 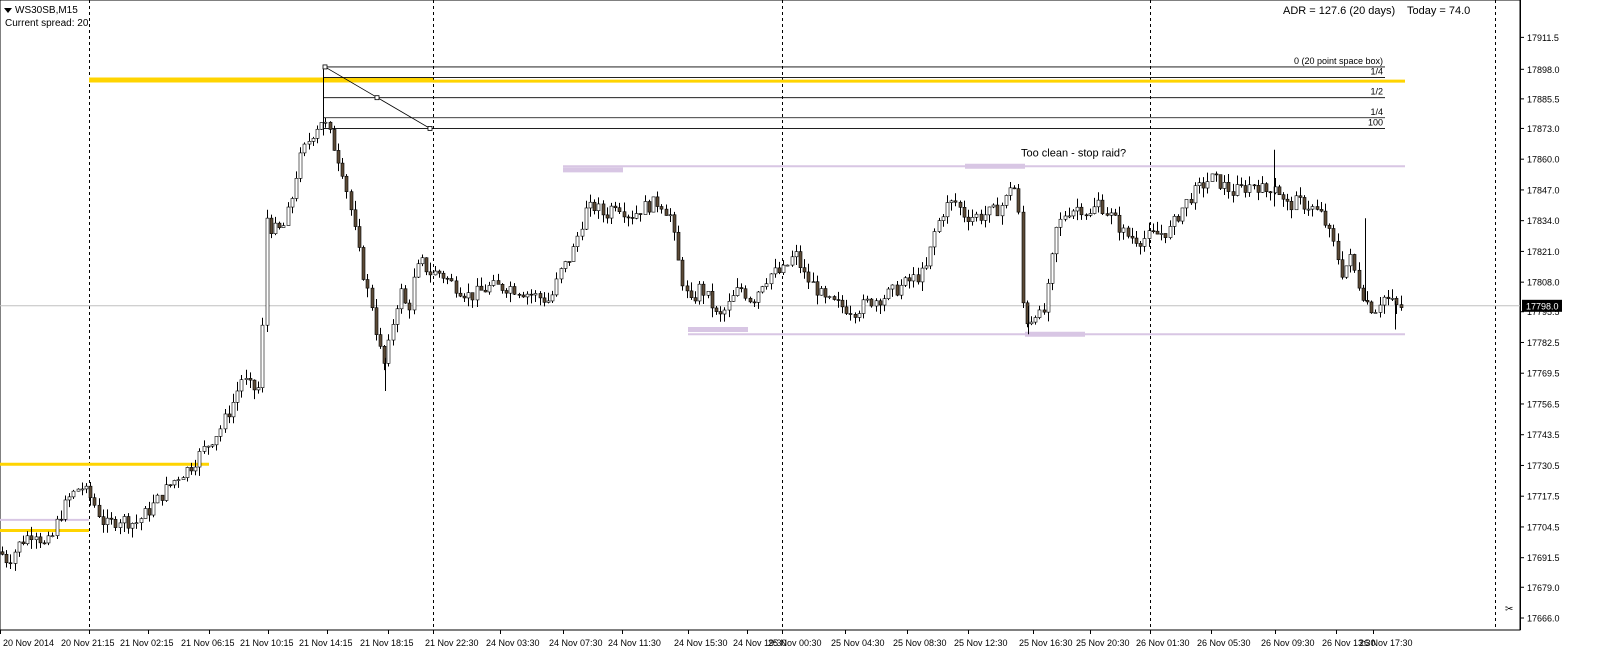 I want to click on y-tick-label: 17730.5, so click(x=1543, y=466).